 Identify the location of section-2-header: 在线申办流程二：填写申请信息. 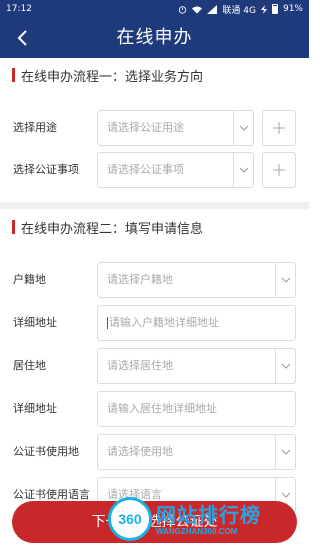
(154, 227).